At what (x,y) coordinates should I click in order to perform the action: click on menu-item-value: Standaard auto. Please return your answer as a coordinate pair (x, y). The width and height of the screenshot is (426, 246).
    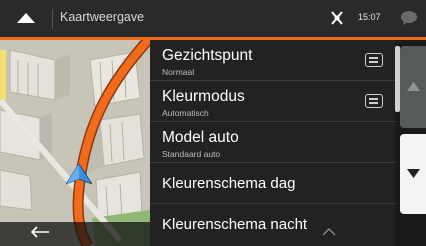
    Looking at the image, I should click on (191, 154).